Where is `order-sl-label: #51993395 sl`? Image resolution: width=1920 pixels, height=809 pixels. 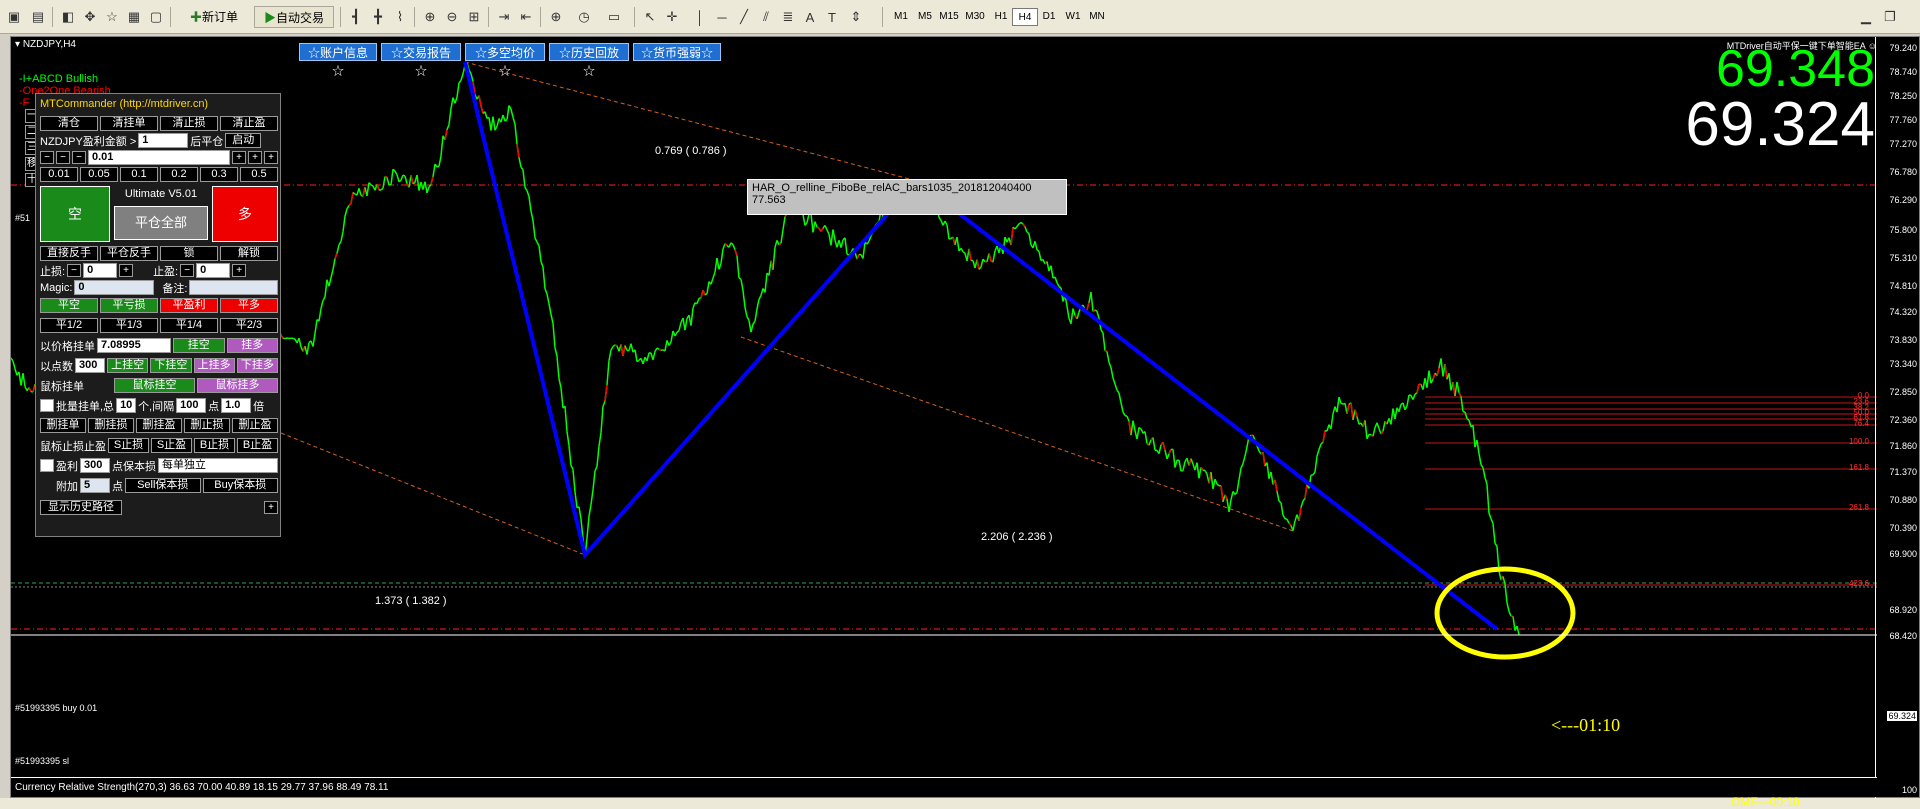
order-sl-label: #51993395 sl is located at coordinates (42, 761).